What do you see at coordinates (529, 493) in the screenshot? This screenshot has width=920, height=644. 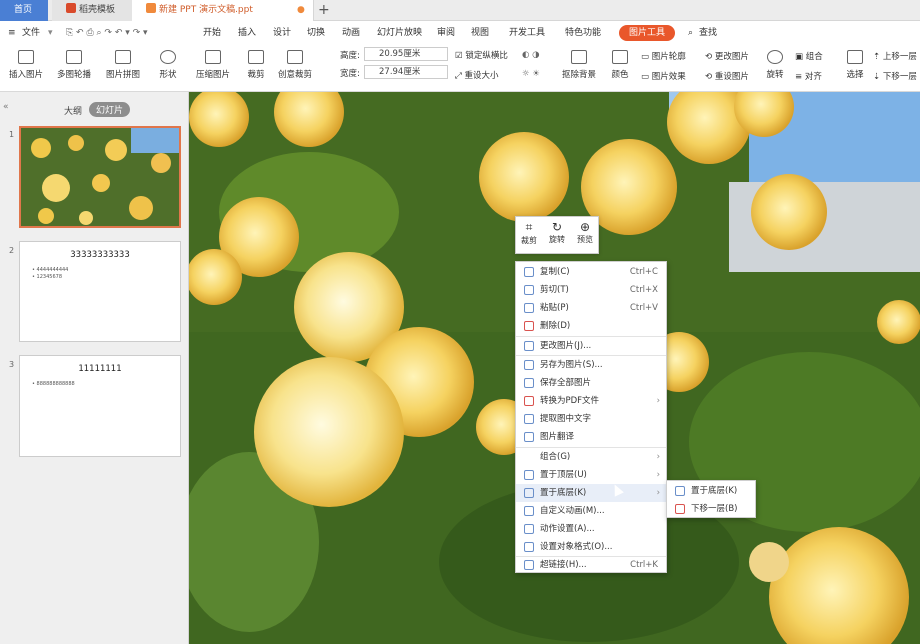 I see `send-to-back-icon` at bounding box center [529, 493].